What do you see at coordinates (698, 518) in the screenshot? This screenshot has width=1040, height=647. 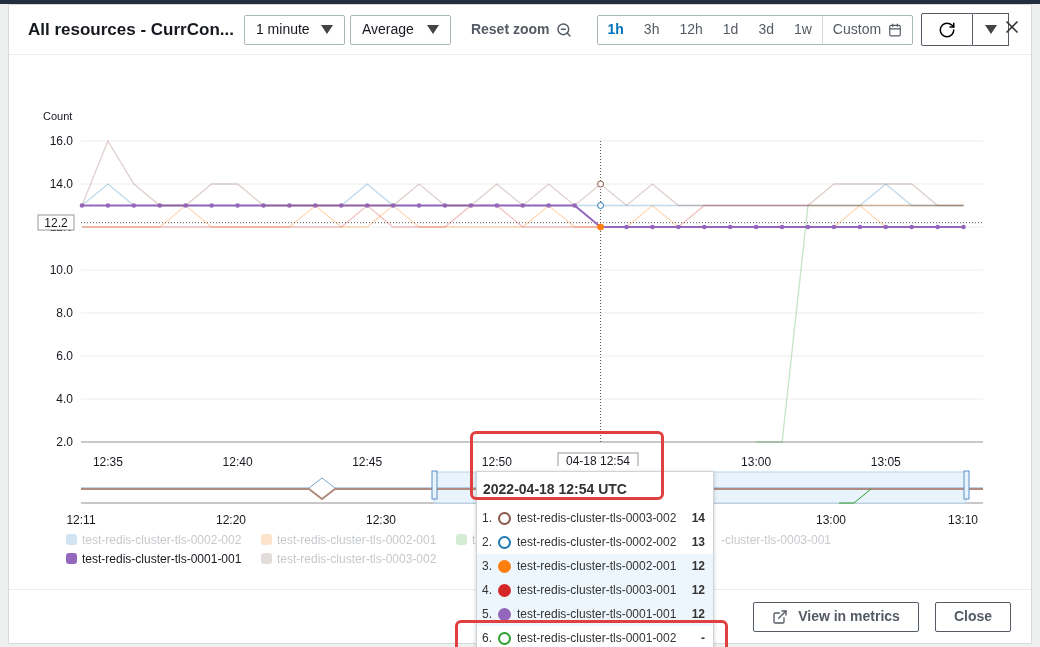 I see `series-value: 14` at bounding box center [698, 518].